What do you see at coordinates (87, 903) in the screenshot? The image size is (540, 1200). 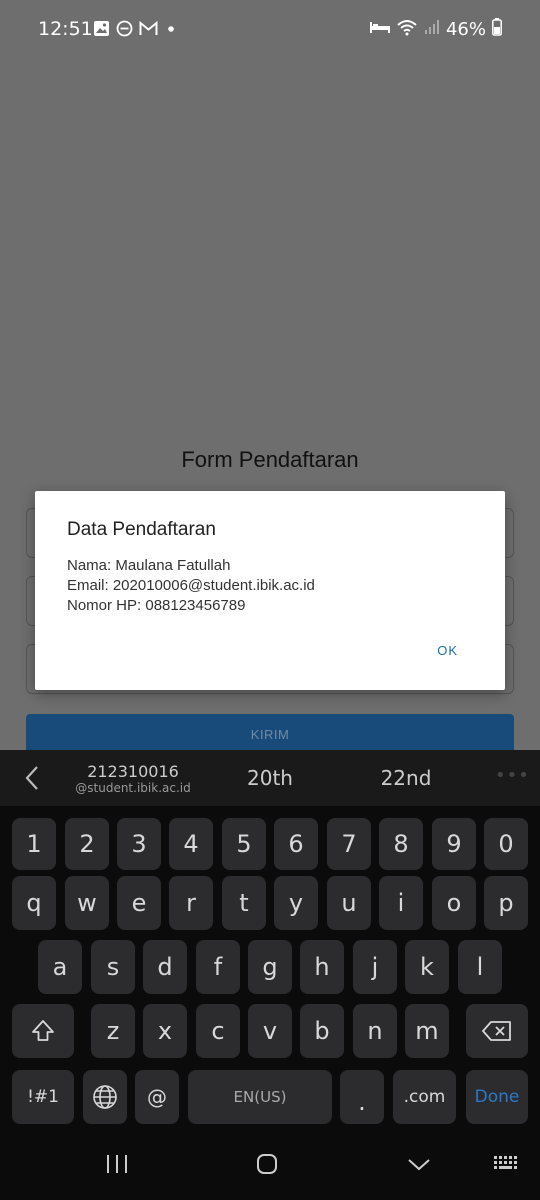 I see `key-w: w` at bounding box center [87, 903].